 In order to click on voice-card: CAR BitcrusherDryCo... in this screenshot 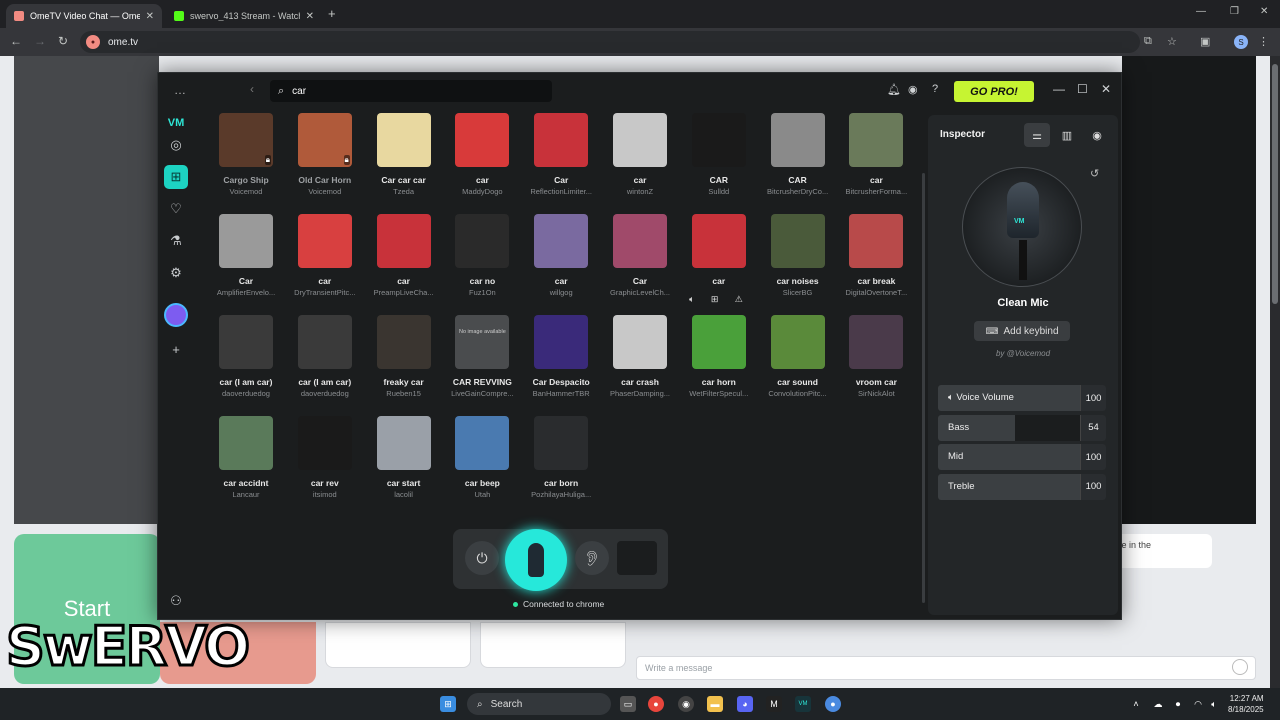, I will do `click(798, 154)`.